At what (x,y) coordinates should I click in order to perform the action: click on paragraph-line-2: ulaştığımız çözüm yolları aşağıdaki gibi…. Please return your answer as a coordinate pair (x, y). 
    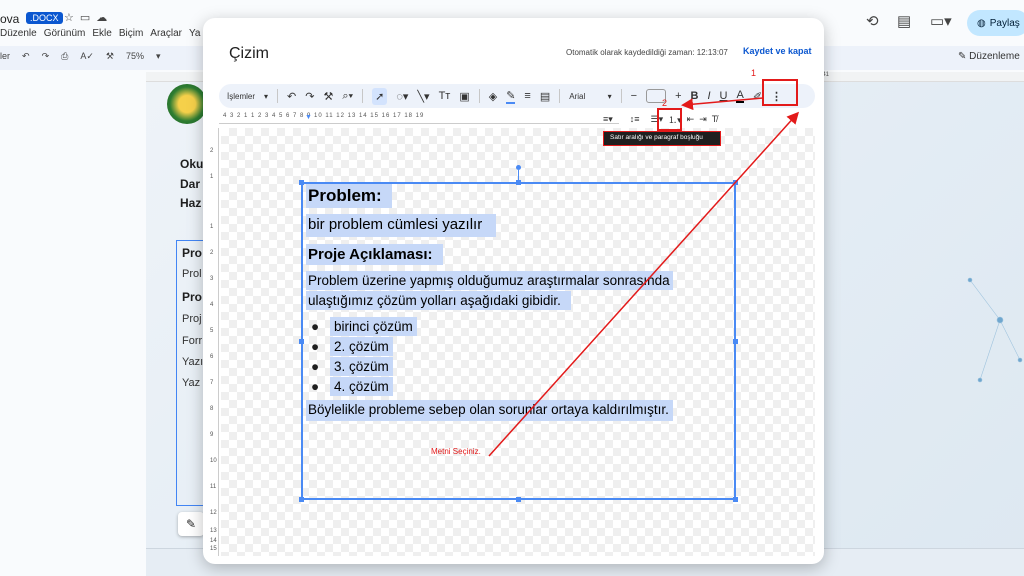
    Looking at the image, I should click on (438, 300).